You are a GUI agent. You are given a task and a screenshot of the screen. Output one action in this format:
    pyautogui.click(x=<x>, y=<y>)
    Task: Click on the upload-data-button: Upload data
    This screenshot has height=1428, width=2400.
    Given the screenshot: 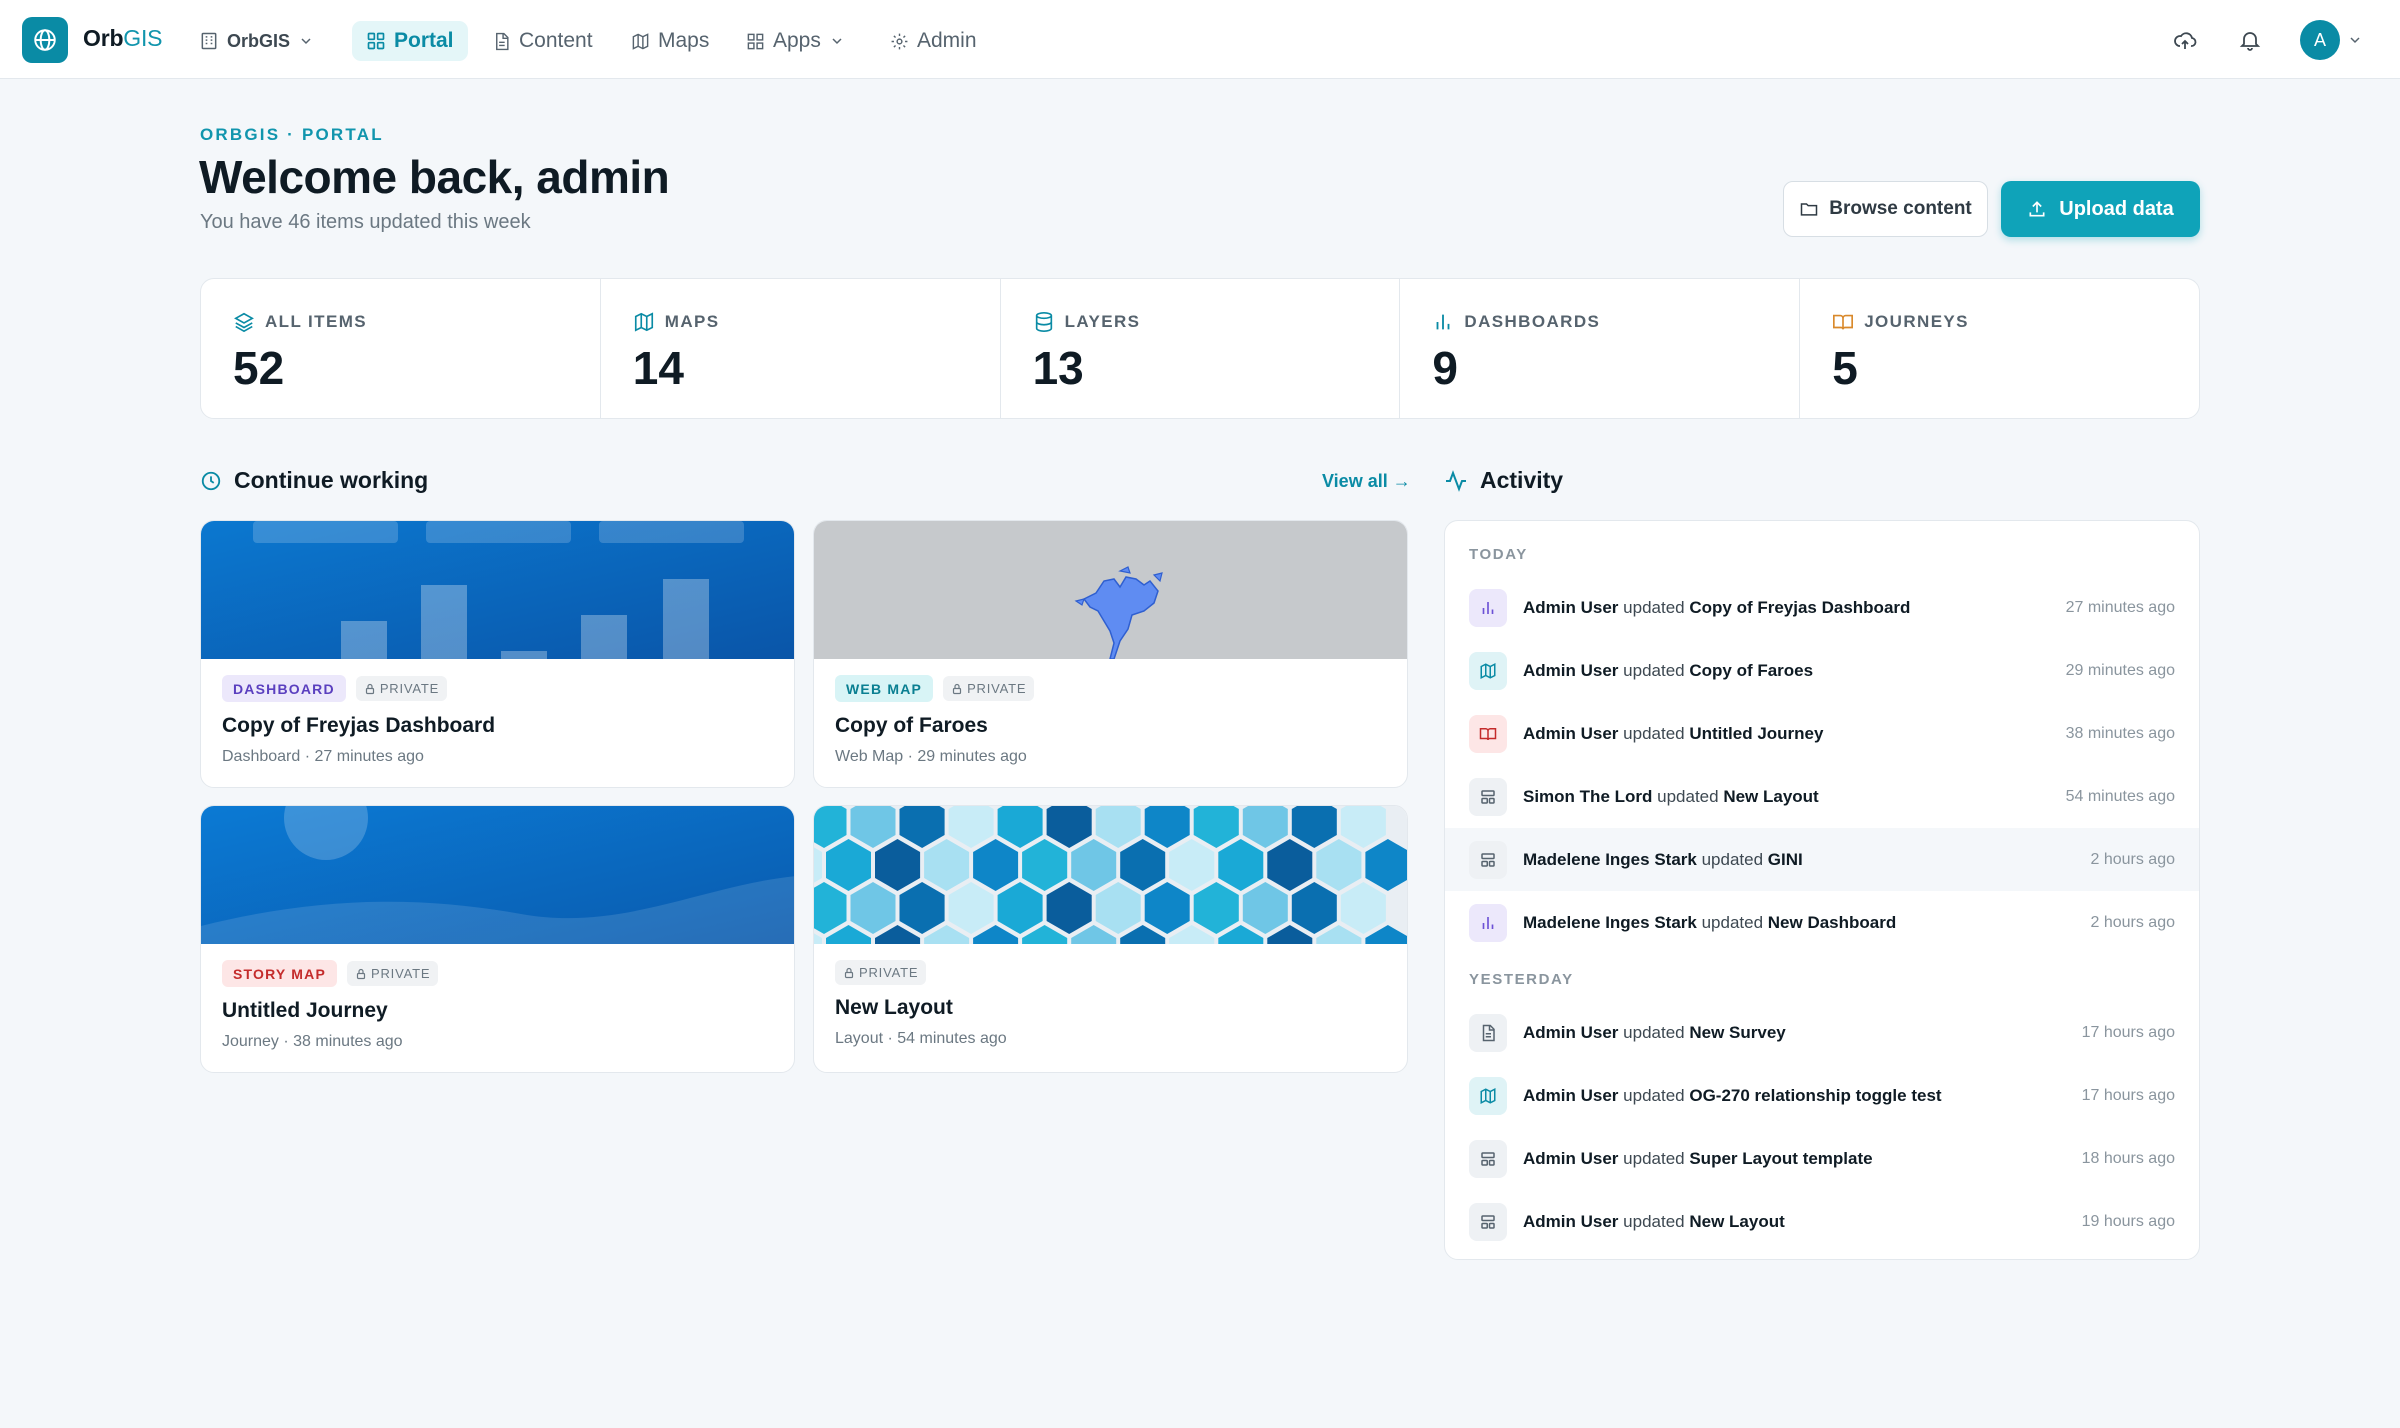 What is the action you would take?
    pyautogui.click(x=2100, y=209)
    